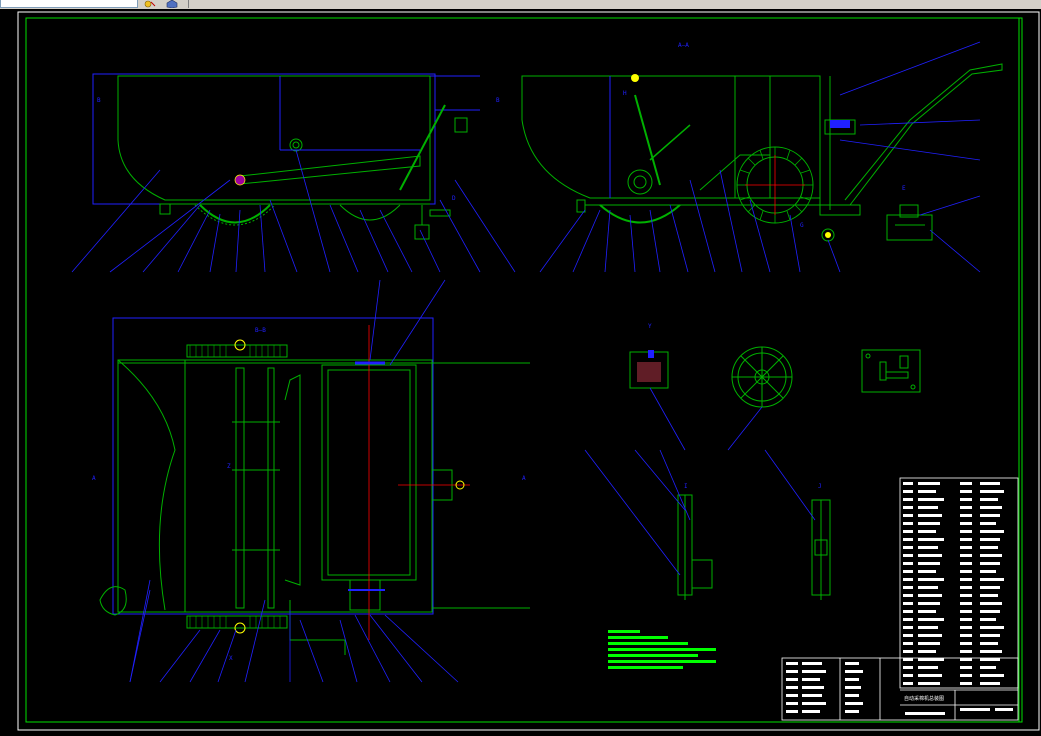  What do you see at coordinates (683, 45) in the screenshot?
I see `label-aa: A—A` at bounding box center [683, 45].